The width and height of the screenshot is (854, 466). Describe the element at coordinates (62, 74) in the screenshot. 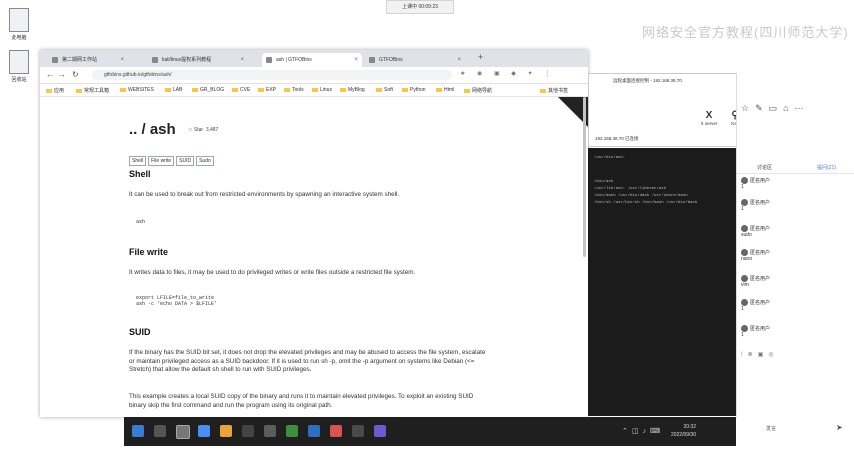

I see `forward-icon: →` at that location.